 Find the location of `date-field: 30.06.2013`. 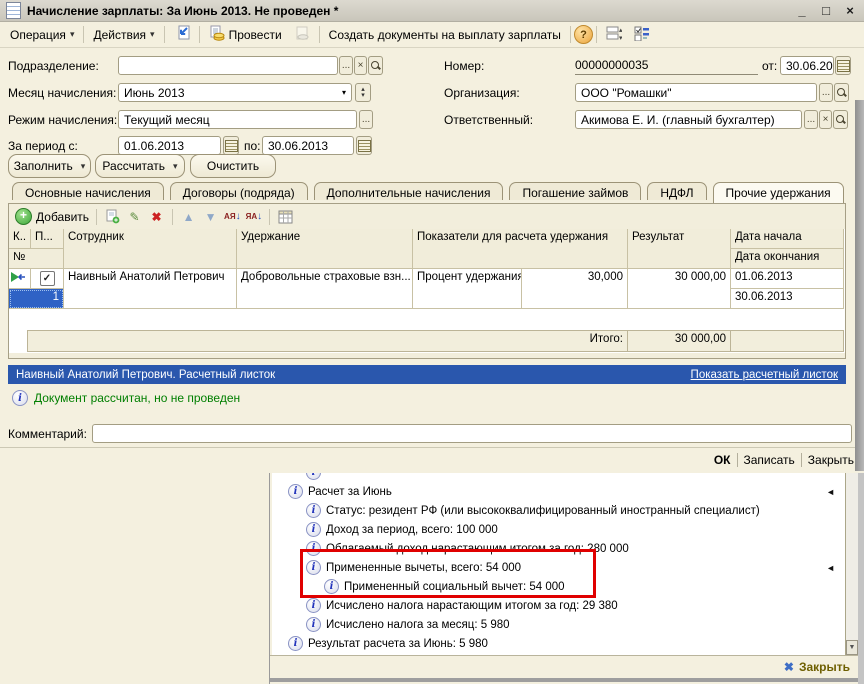

date-field: 30.06.2013 is located at coordinates (807, 65).